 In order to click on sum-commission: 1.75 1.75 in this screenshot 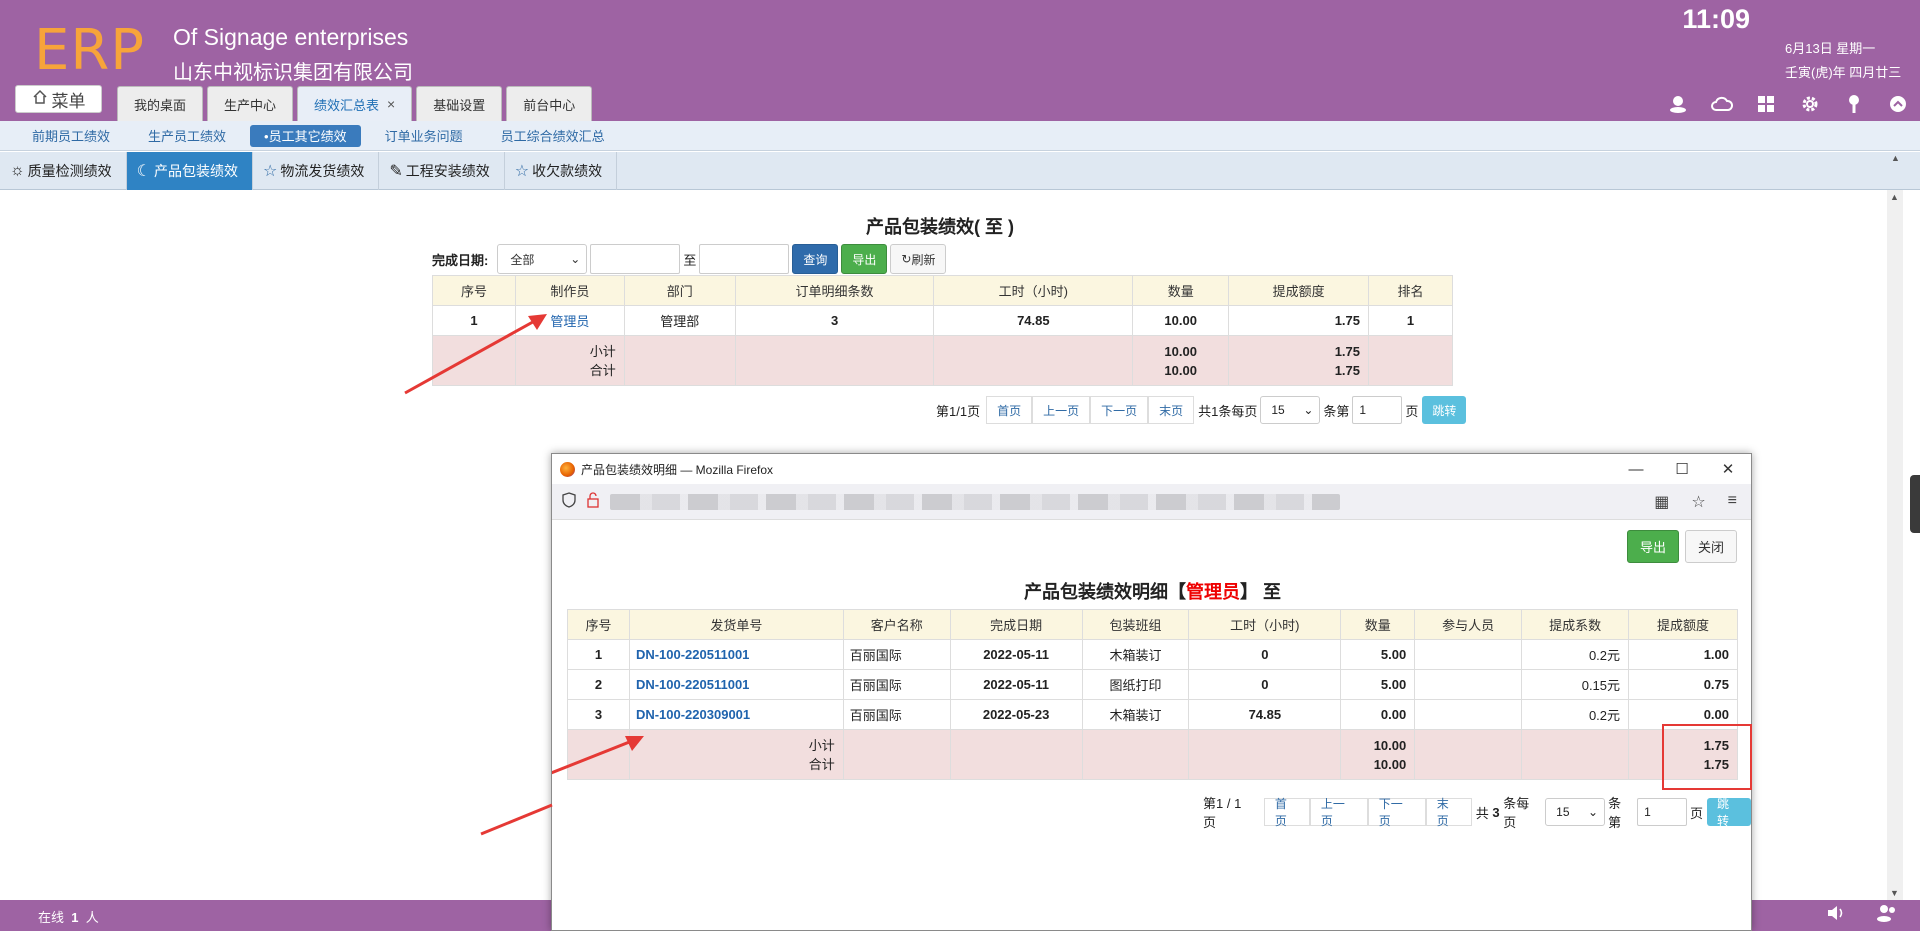, I will do `click(1299, 360)`.